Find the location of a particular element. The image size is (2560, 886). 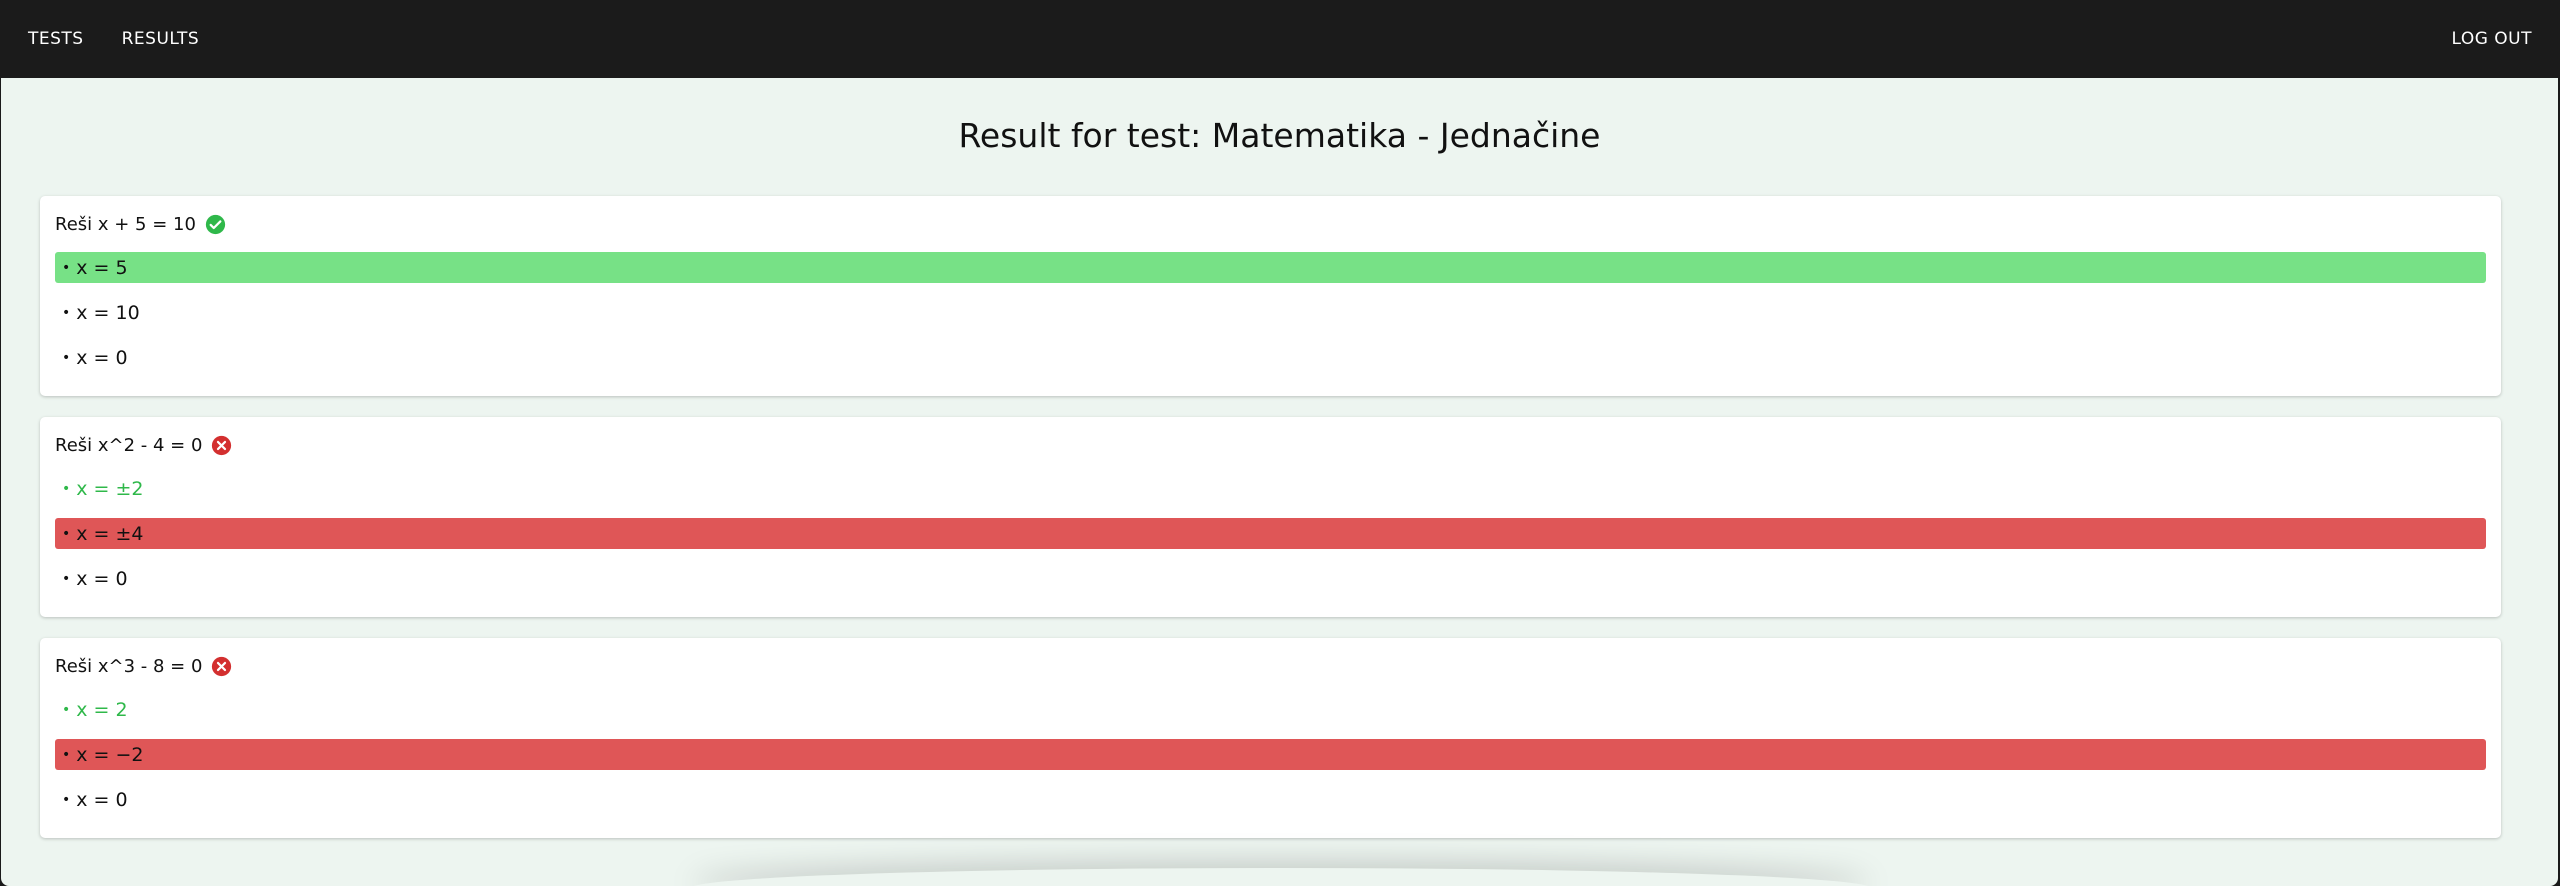

logout-link: LOG OUT is located at coordinates (2491, 39).